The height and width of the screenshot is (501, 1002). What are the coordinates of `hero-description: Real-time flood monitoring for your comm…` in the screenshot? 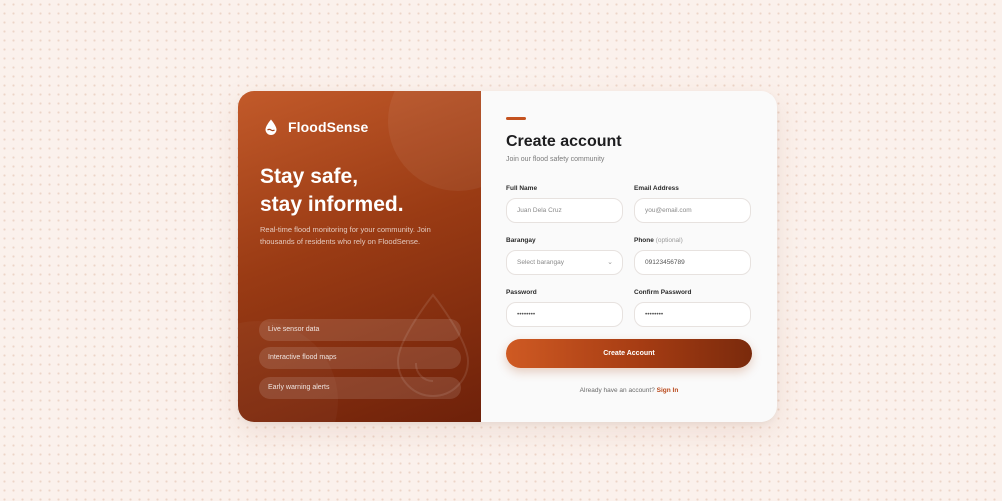 It's located at (345, 235).